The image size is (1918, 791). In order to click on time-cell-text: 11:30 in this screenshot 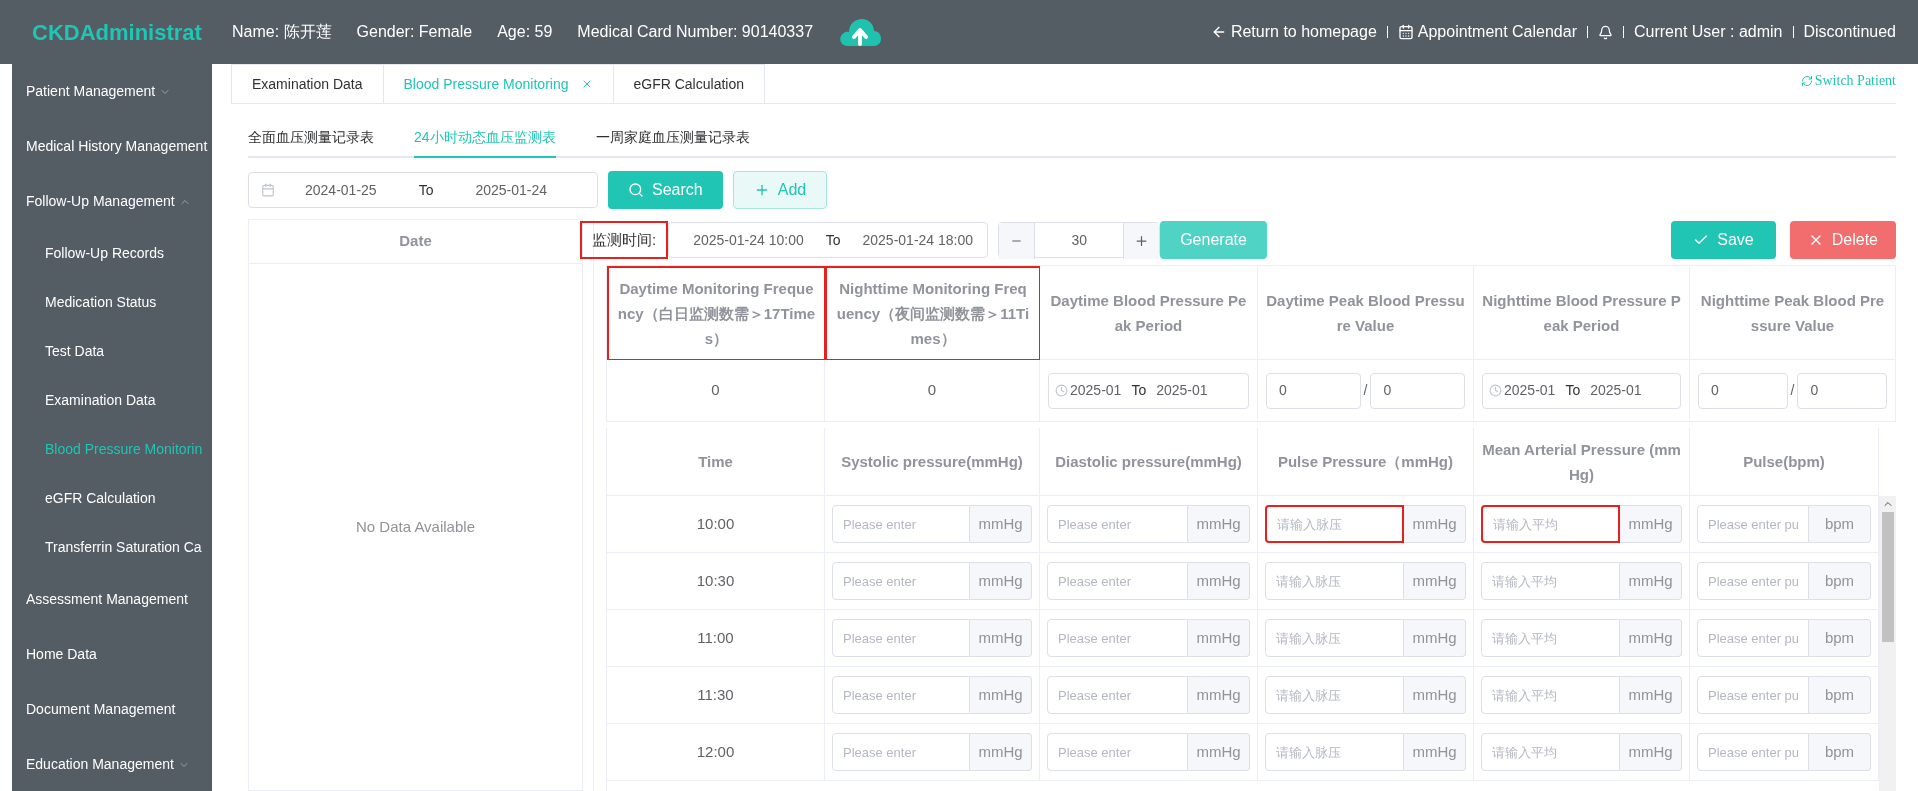, I will do `click(715, 694)`.